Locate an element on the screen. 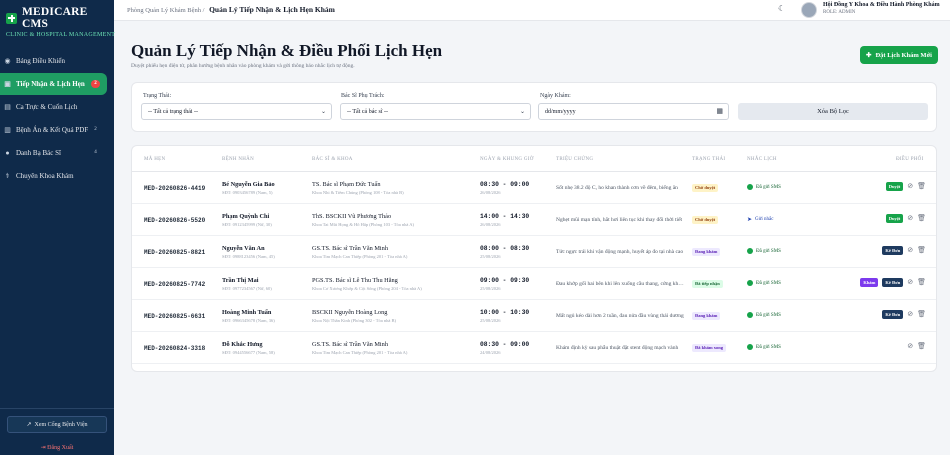 The image size is (950, 455). patient-name: Bé Nguyễn Gia Bảo is located at coordinates (248, 184).